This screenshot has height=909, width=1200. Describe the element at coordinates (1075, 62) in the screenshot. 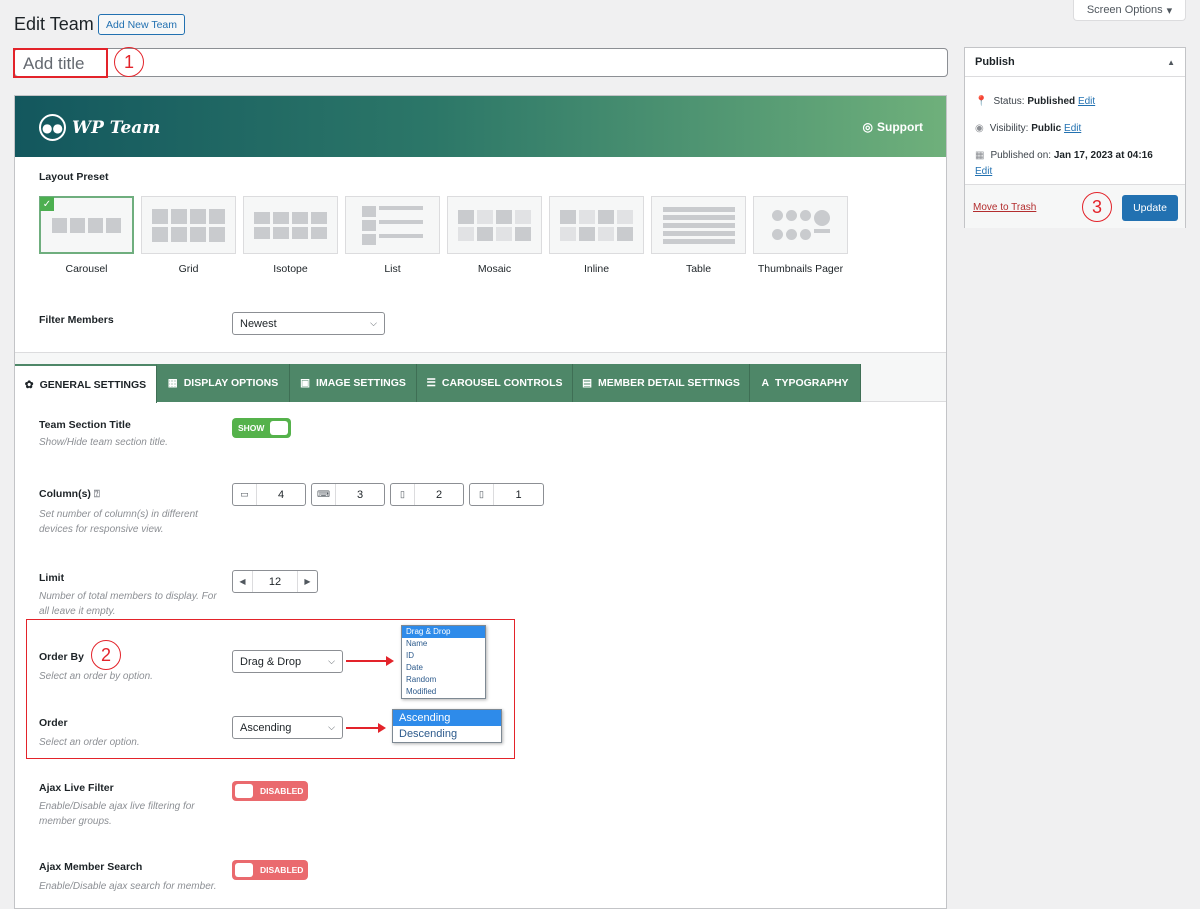

I see `publish-header: Publish ▲` at that location.